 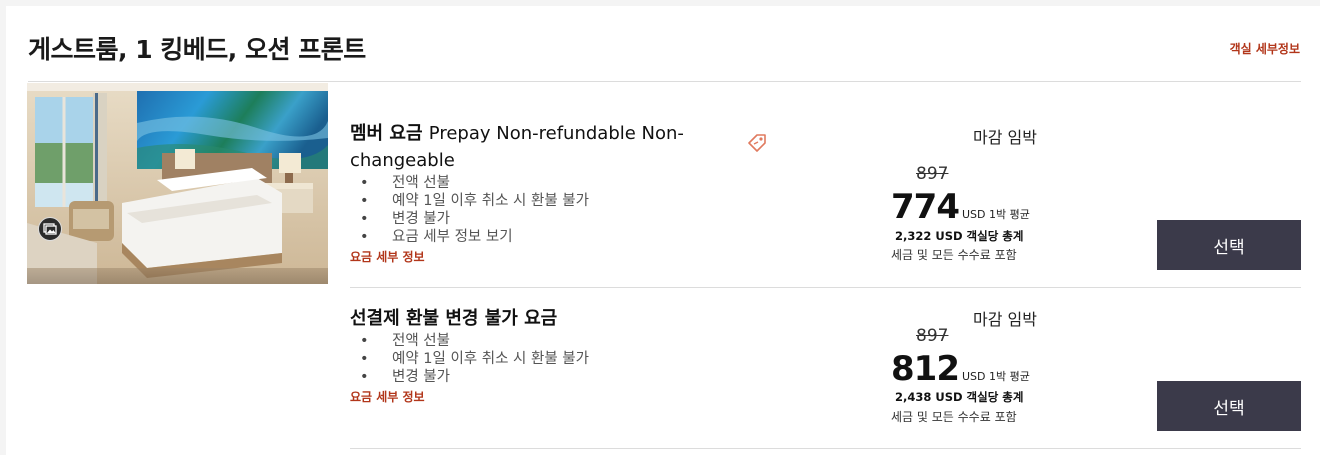 What do you see at coordinates (386, 133) in the screenshot?
I see `rate-name-ko: 멤버 요금` at bounding box center [386, 133].